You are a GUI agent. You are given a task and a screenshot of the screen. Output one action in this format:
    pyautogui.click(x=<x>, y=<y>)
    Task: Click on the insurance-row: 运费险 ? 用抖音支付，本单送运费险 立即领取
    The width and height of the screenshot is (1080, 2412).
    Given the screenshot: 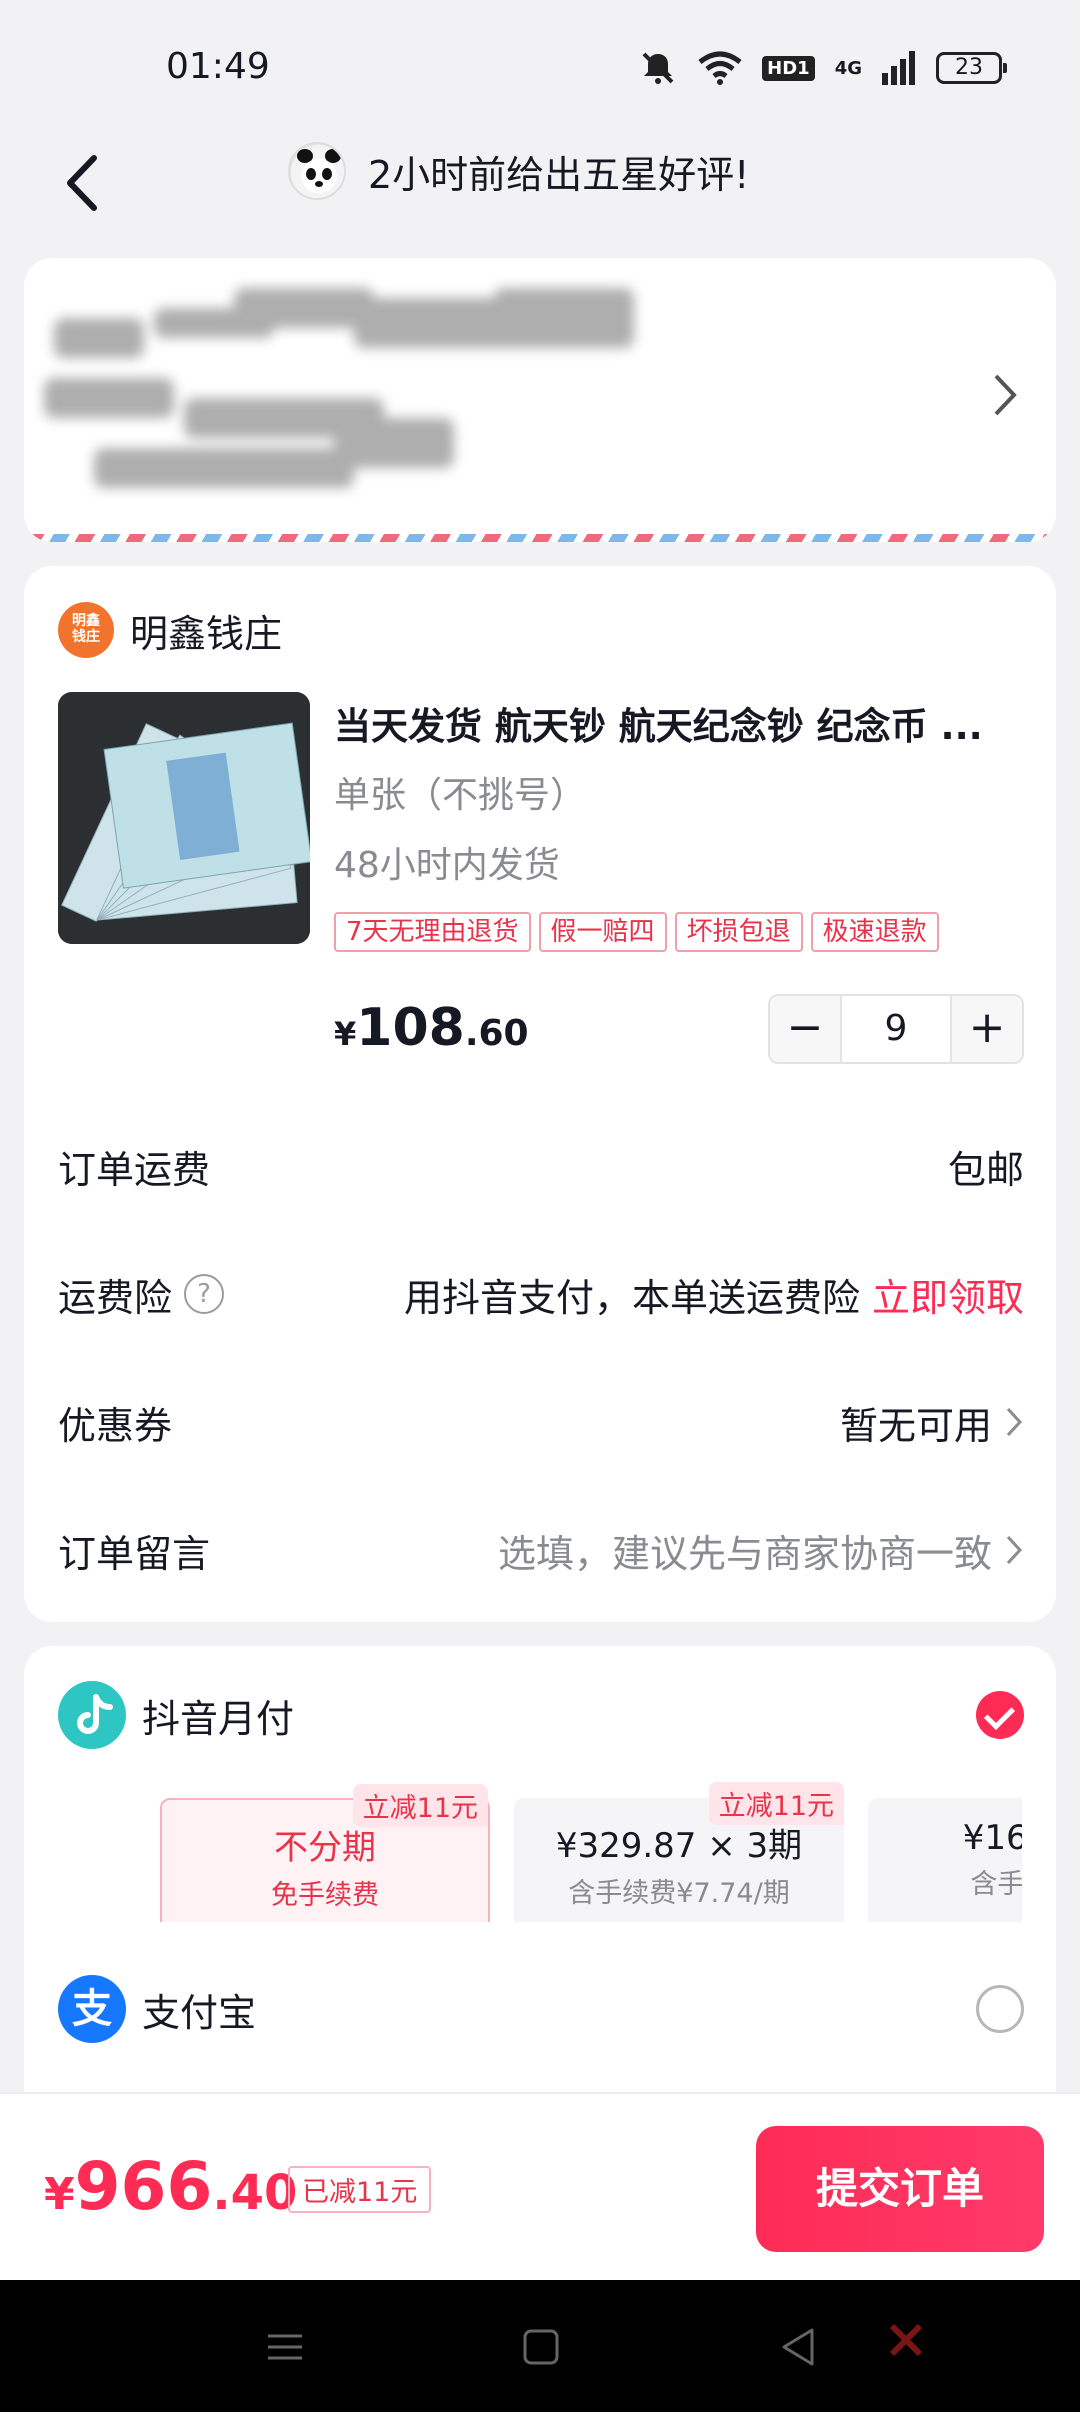 What is the action you would take?
    pyautogui.click(x=541, y=1294)
    